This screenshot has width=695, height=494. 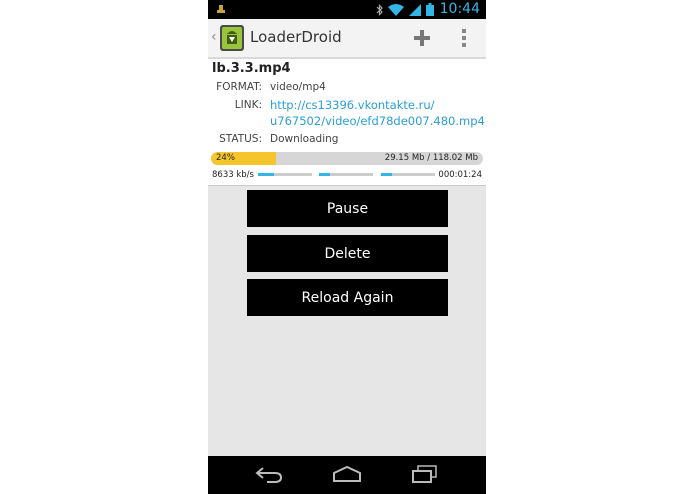 What do you see at coordinates (377, 121) in the screenshot?
I see `link-line-2: u767502/video/efd78de007.480.mp4` at bounding box center [377, 121].